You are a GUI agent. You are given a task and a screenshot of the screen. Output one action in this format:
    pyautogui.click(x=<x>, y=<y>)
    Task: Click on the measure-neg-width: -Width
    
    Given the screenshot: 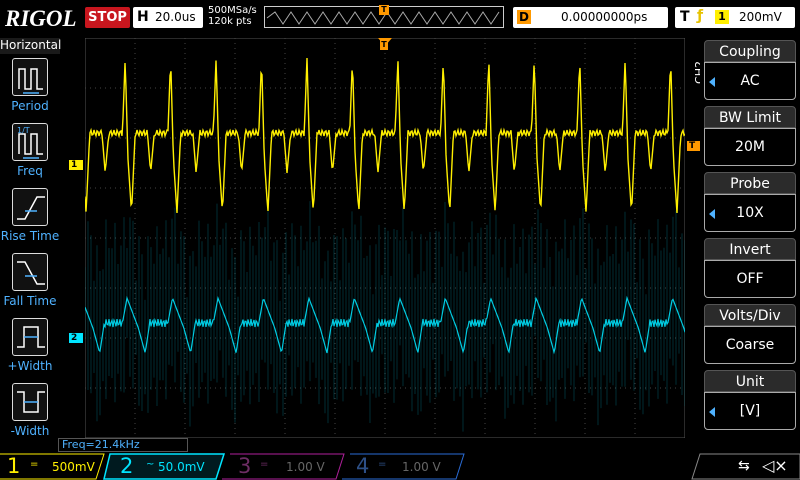 What is the action you would take?
    pyautogui.click(x=30, y=415)
    